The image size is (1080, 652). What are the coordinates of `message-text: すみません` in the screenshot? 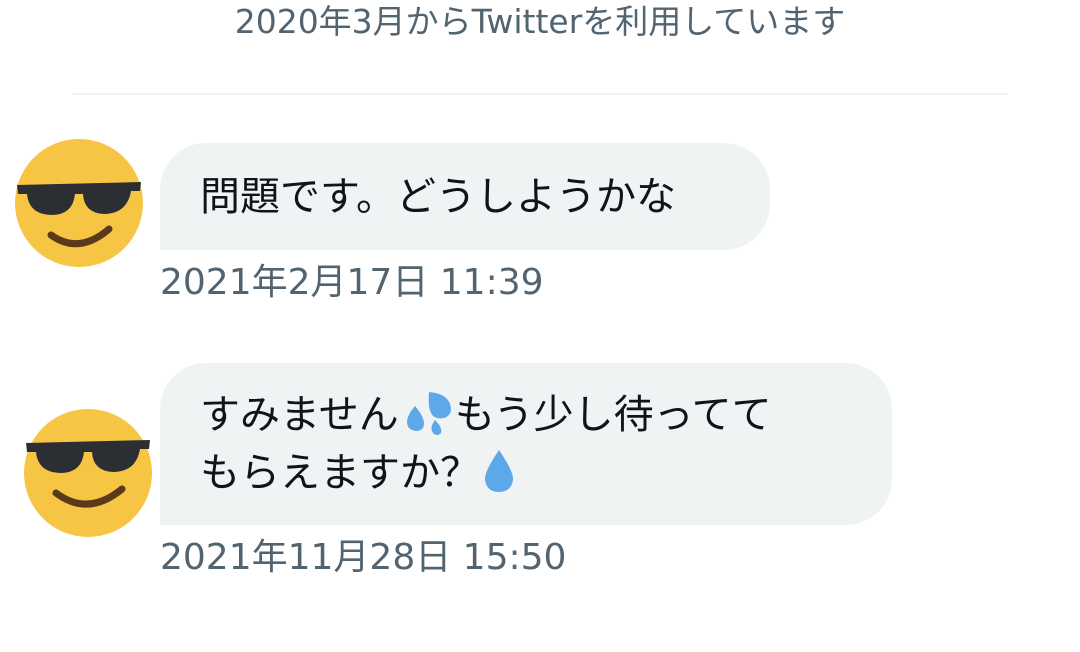 It's located at (299, 415).